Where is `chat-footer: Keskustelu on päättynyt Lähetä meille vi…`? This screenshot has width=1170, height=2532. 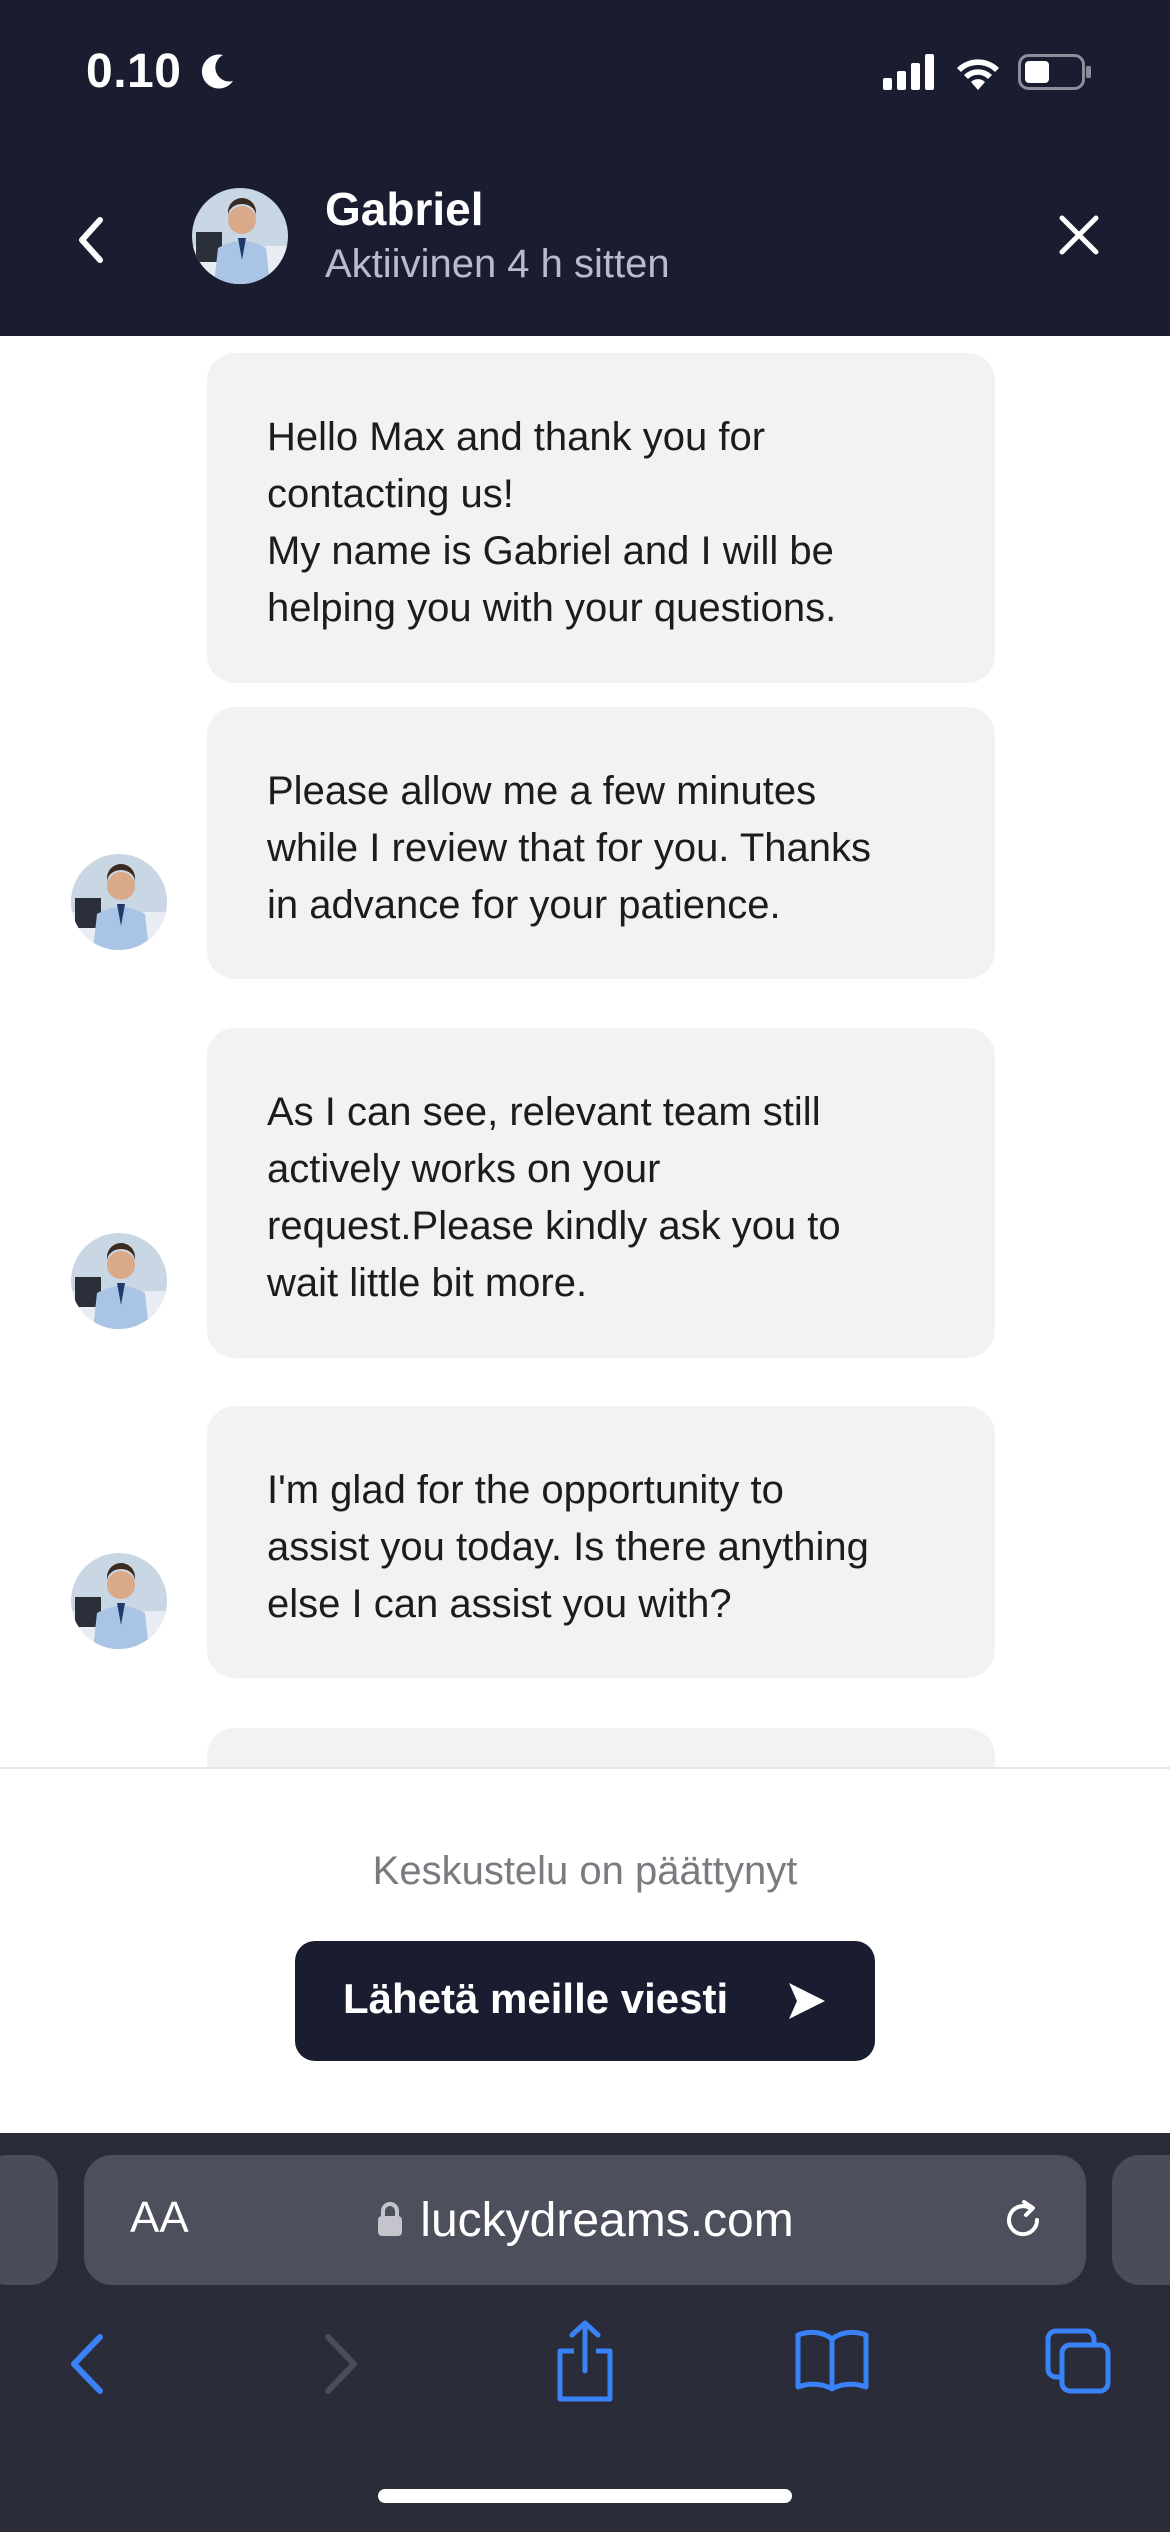 chat-footer: Keskustelu on päättynyt Lähetä meille vi… is located at coordinates (585, 1951).